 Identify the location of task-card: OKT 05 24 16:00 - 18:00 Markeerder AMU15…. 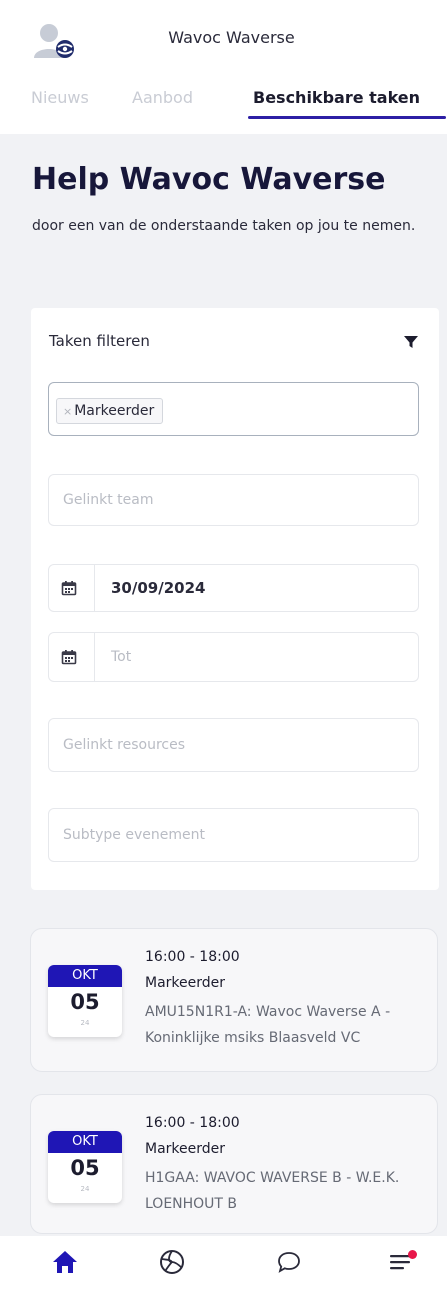
(234, 1000).